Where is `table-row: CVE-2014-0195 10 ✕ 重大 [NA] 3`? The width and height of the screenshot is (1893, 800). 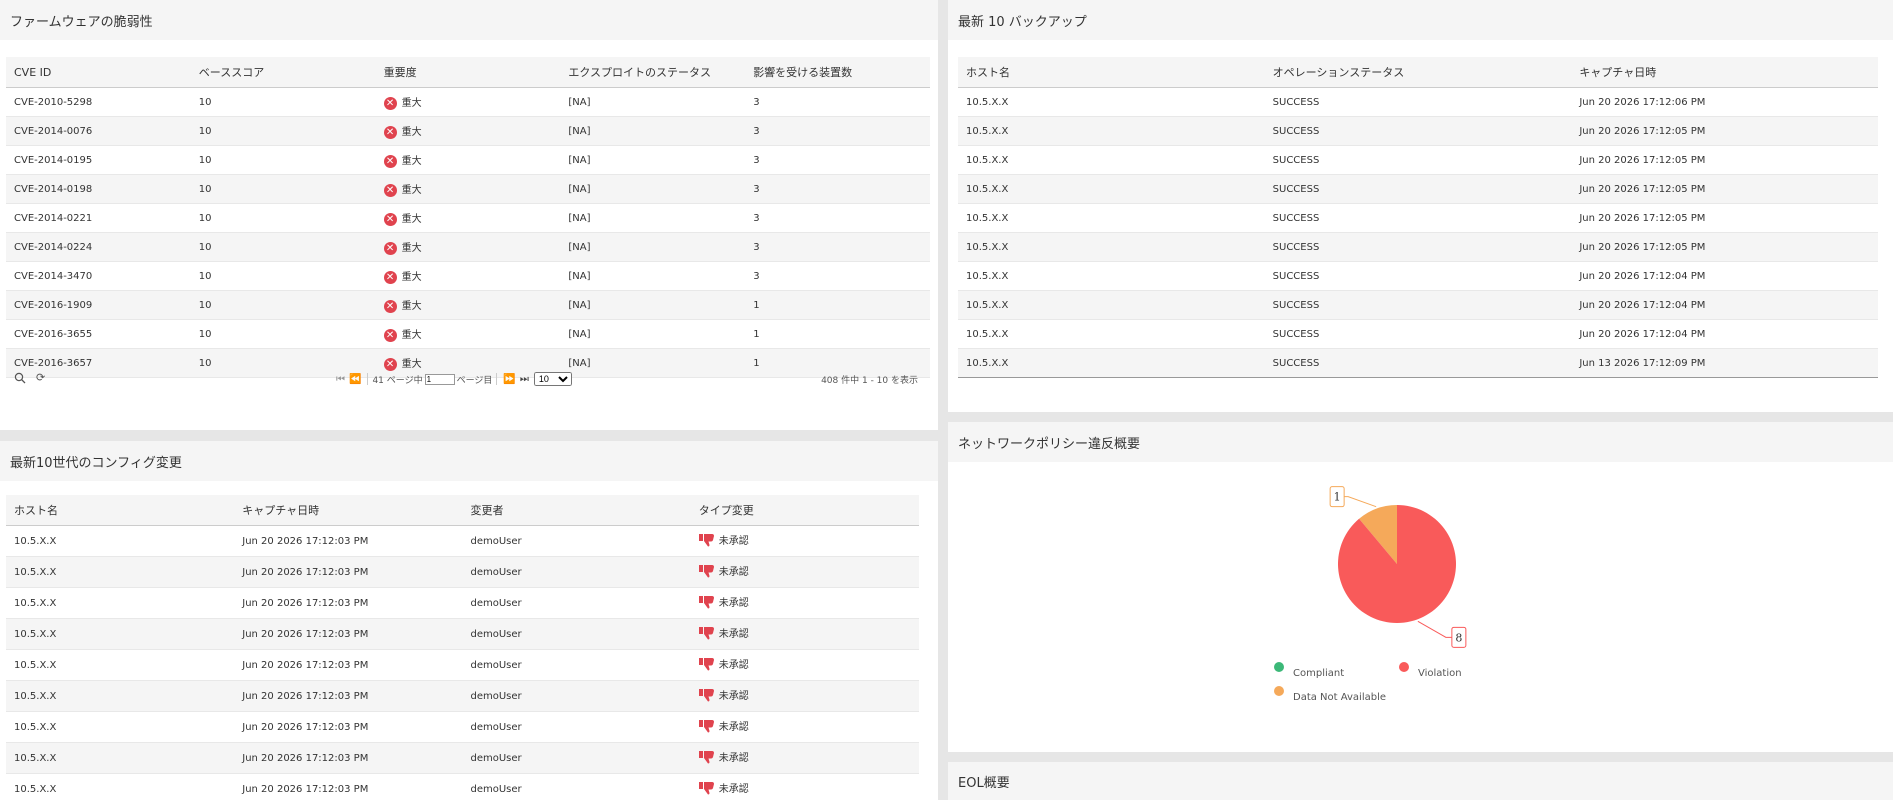
table-row: CVE-2014-0195 10 ✕ 重大 [NA] 3 is located at coordinates (468, 160).